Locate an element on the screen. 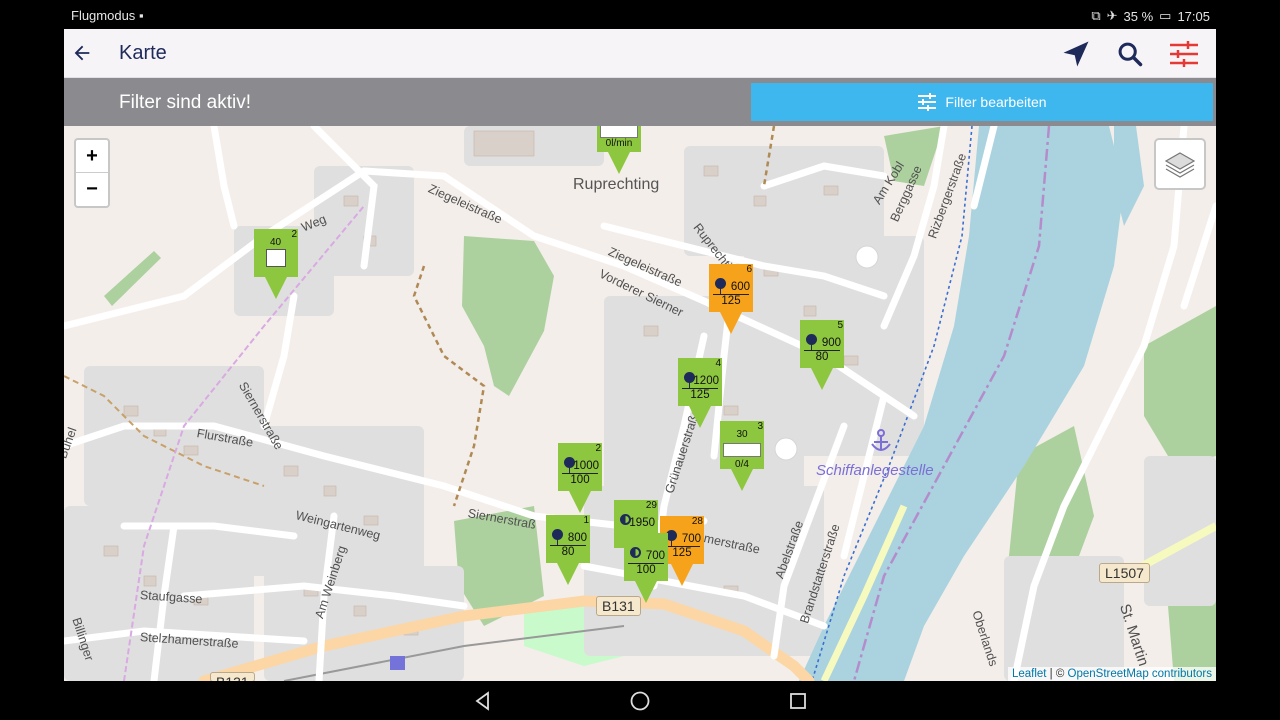 This screenshot has height=720, width=1280. marker-white-box is located at coordinates (276, 258).